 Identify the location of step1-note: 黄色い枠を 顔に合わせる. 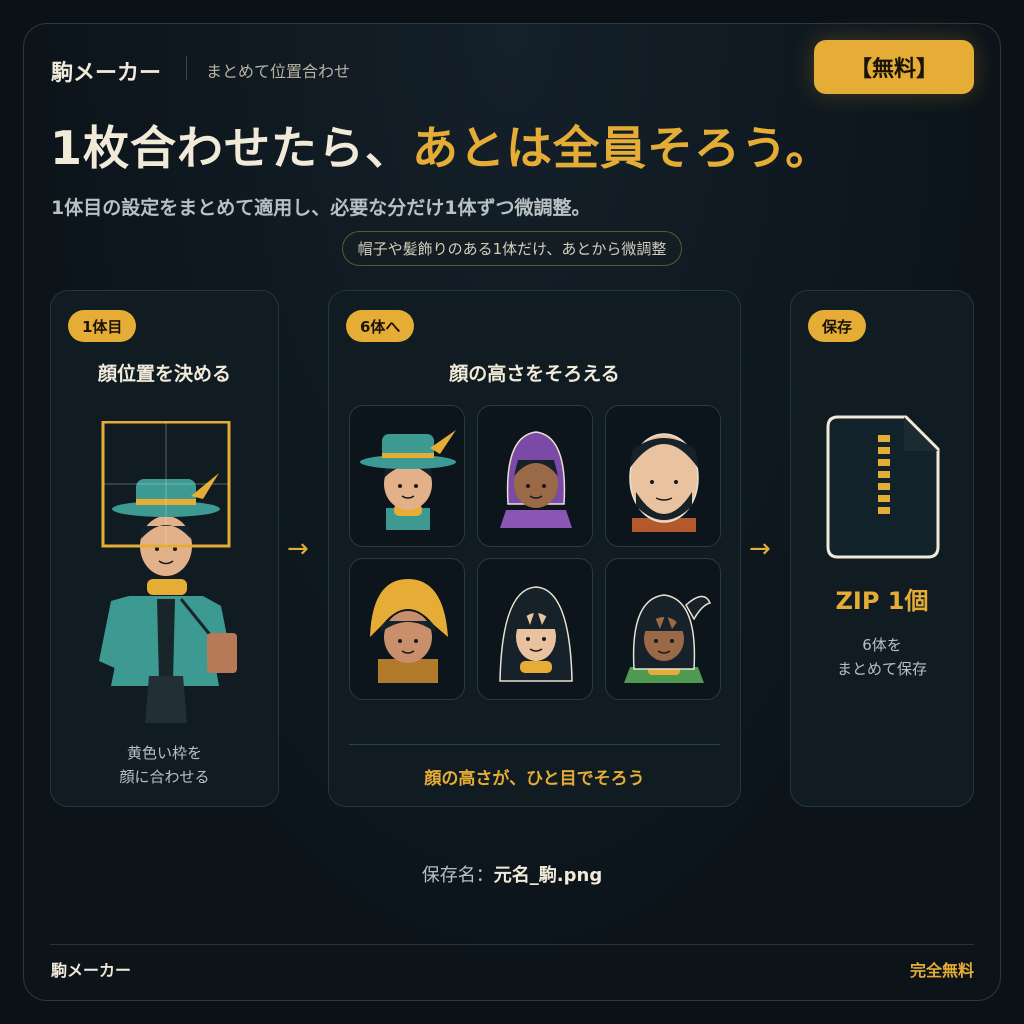
(164, 765).